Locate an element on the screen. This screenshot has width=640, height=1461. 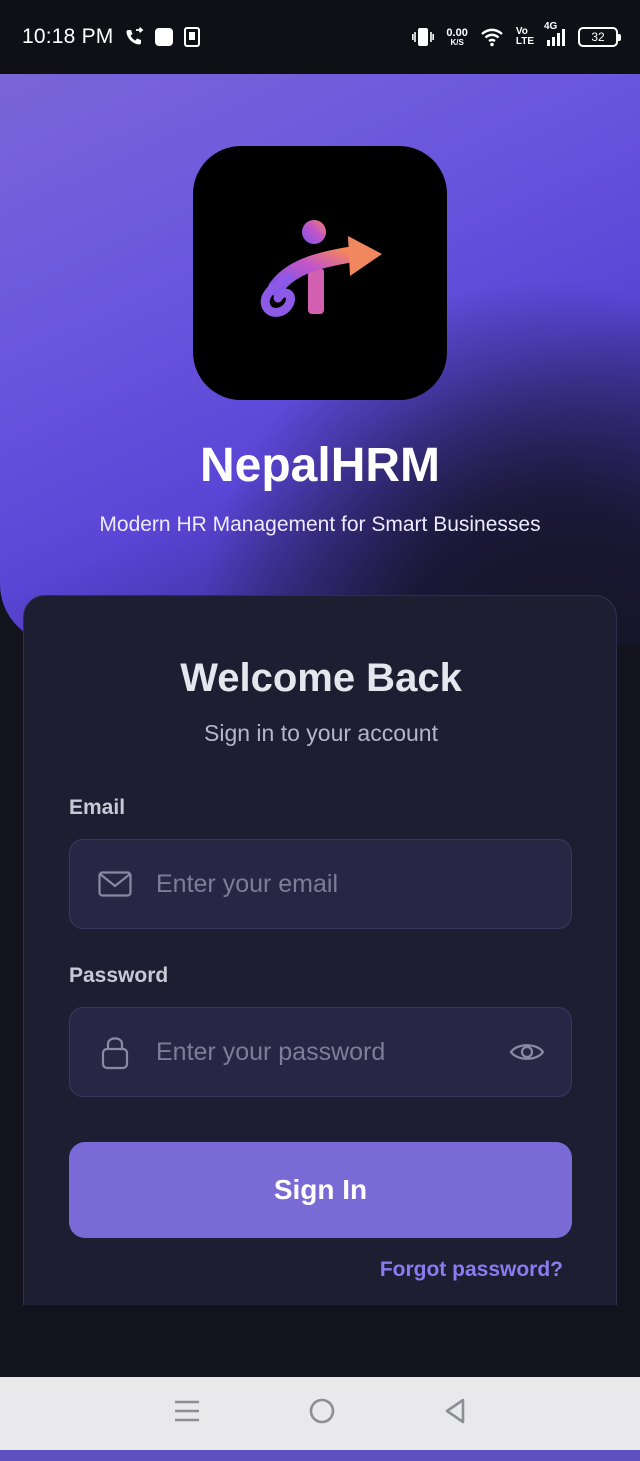
welcome-subtitle: Sign in to your account is located at coordinates (321, 733).